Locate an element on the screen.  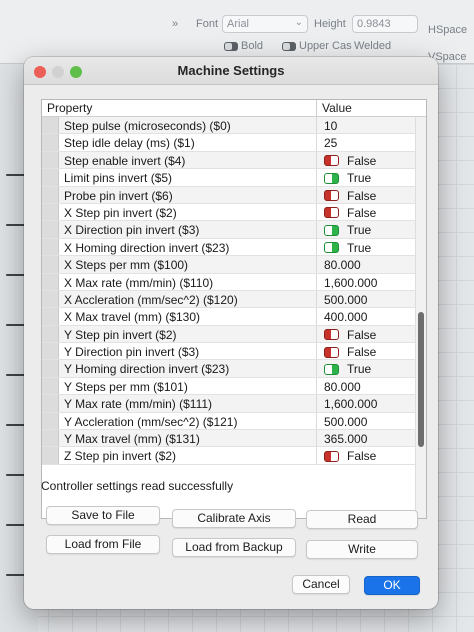
table-row: X Accleration (mm/sec^2) ($120) 500.000 is located at coordinates (229, 299).